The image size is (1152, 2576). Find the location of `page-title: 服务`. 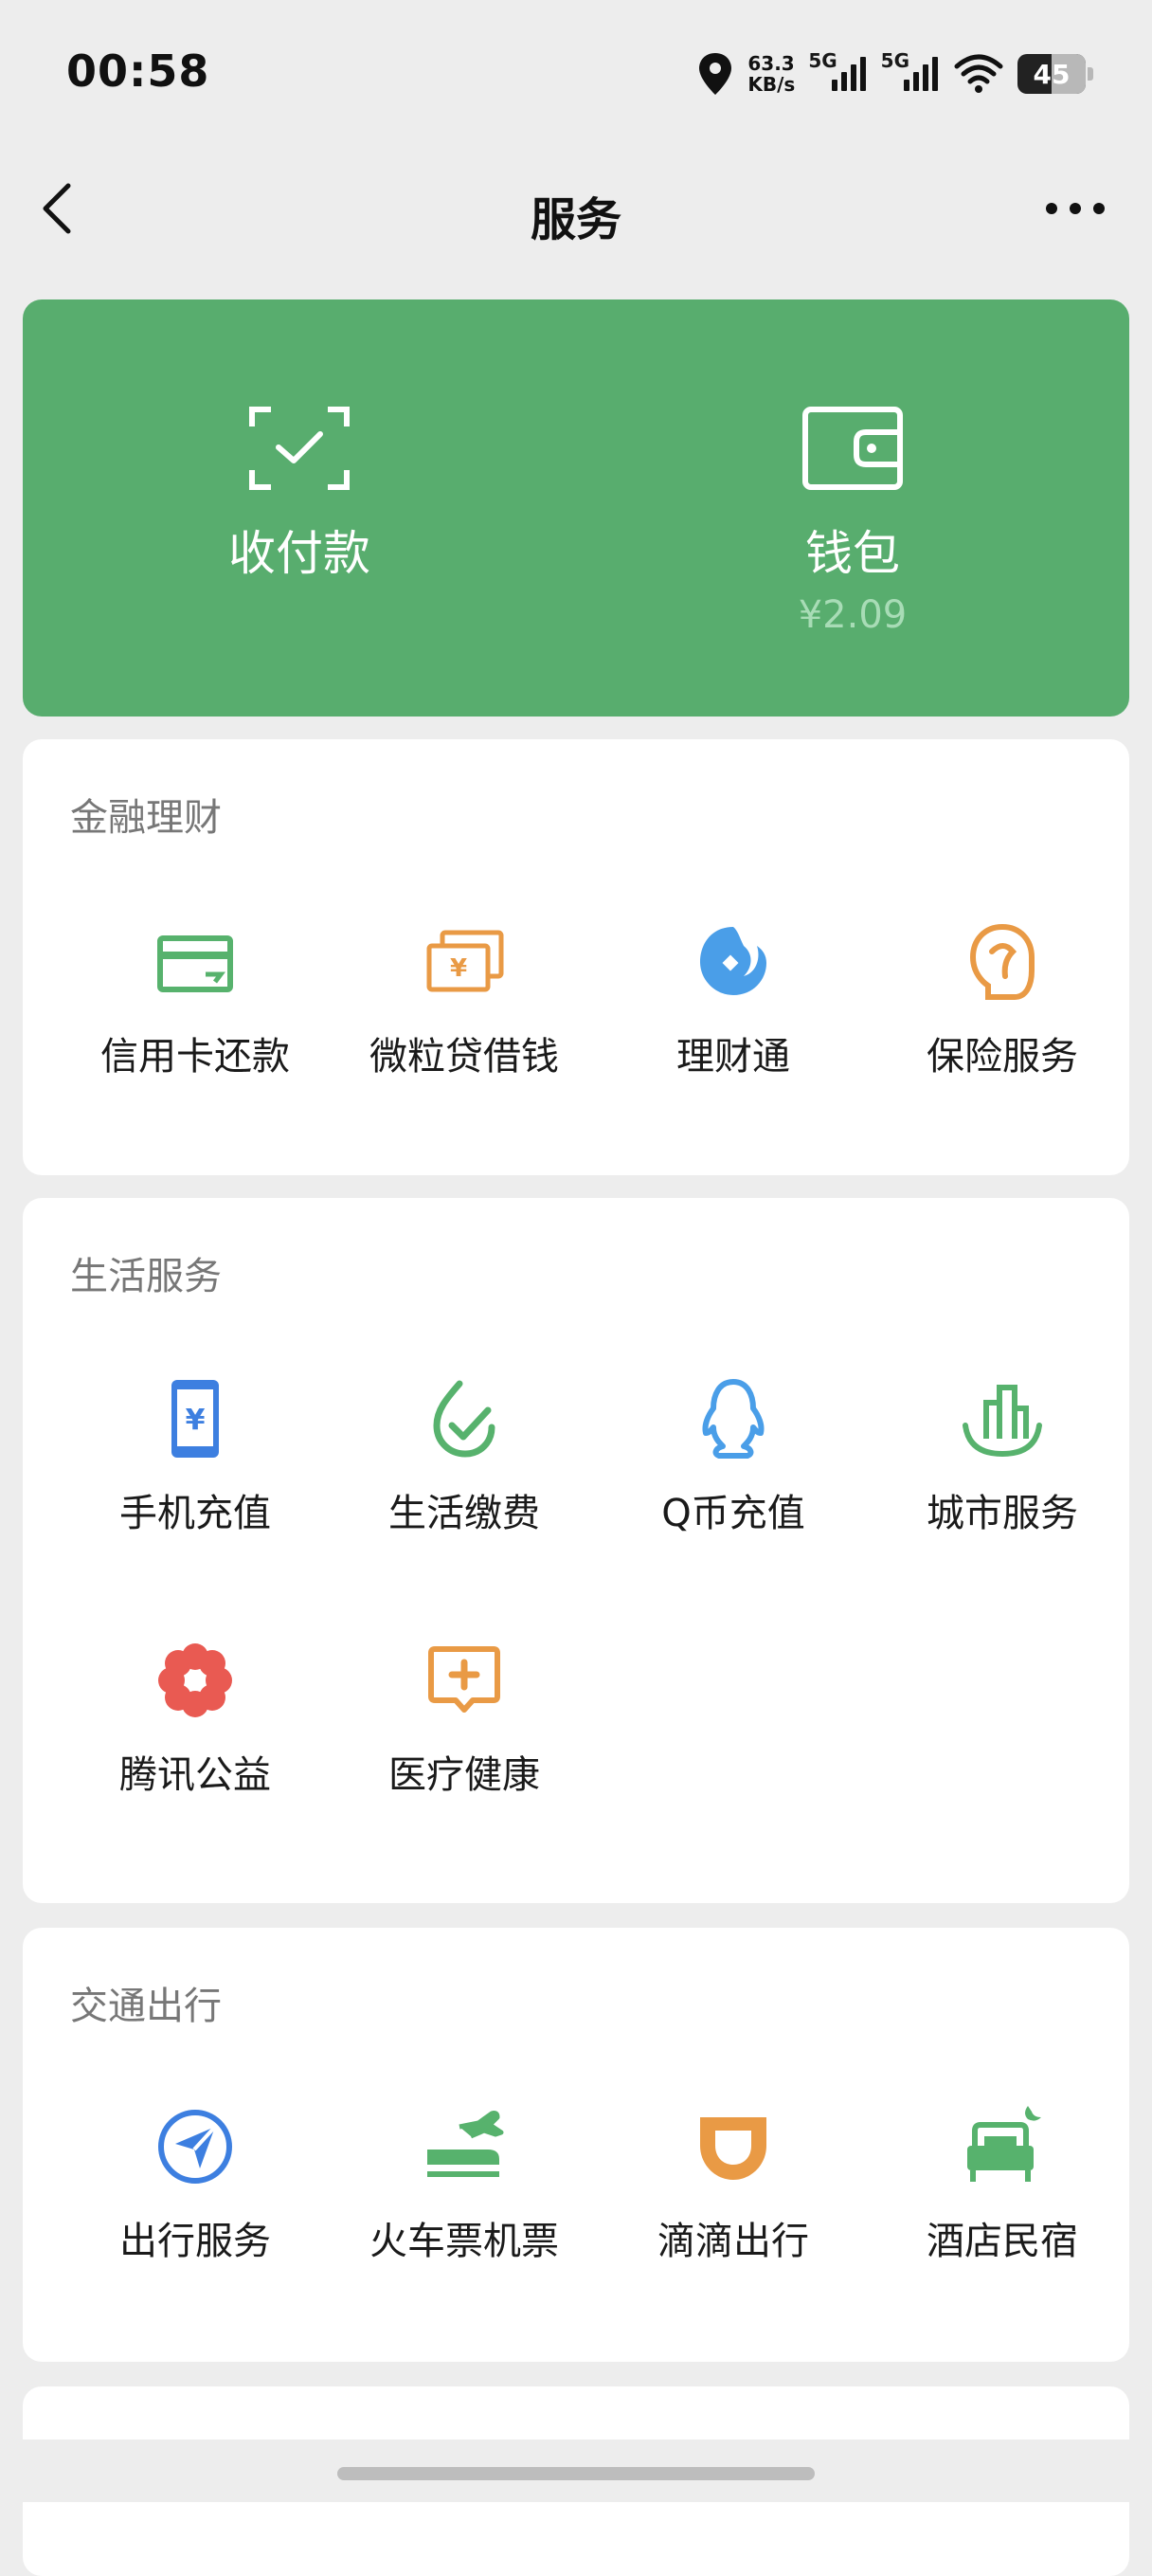

page-title: 服务 is located at coordinates (575, 219).